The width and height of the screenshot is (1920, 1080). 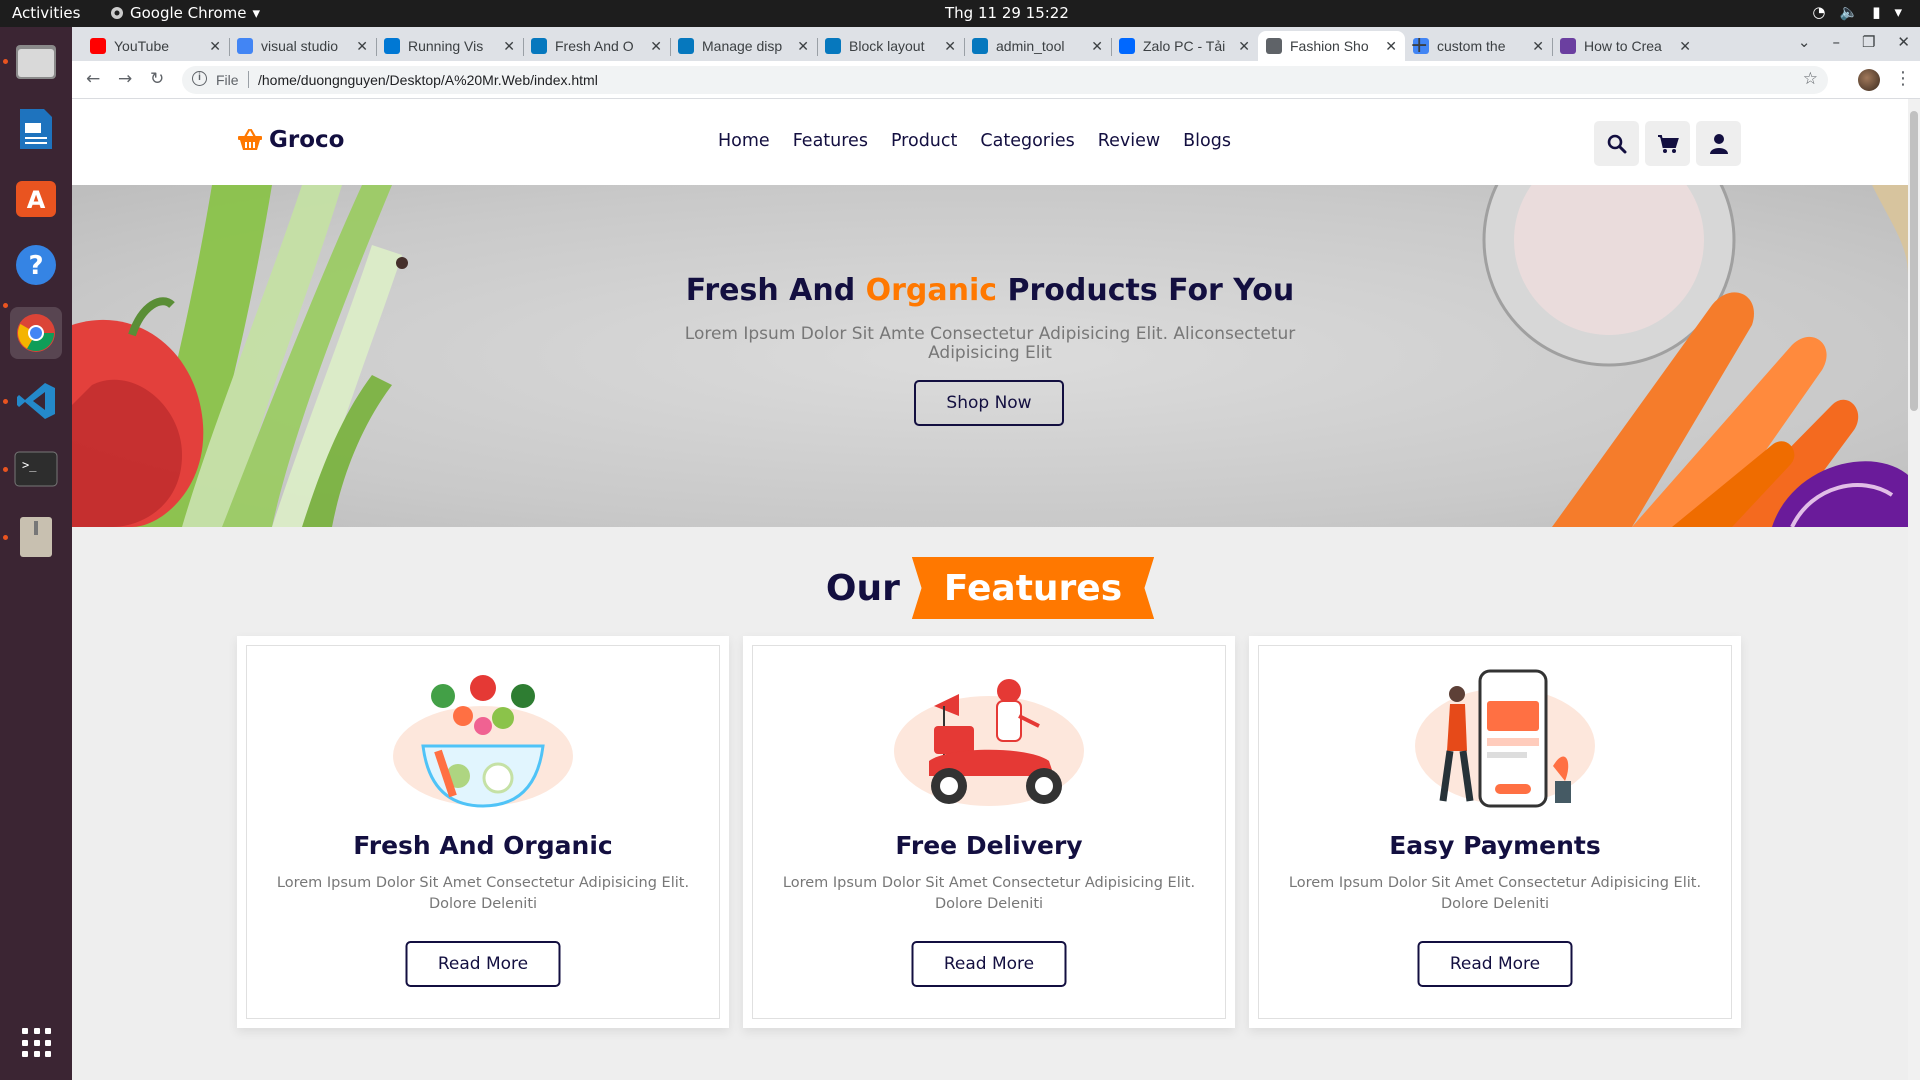 What do you see at coordinates (1007, 13) in the screenshot?
I see `clock: Thg 11 29 15:22` at bounding box center [1007, 13].